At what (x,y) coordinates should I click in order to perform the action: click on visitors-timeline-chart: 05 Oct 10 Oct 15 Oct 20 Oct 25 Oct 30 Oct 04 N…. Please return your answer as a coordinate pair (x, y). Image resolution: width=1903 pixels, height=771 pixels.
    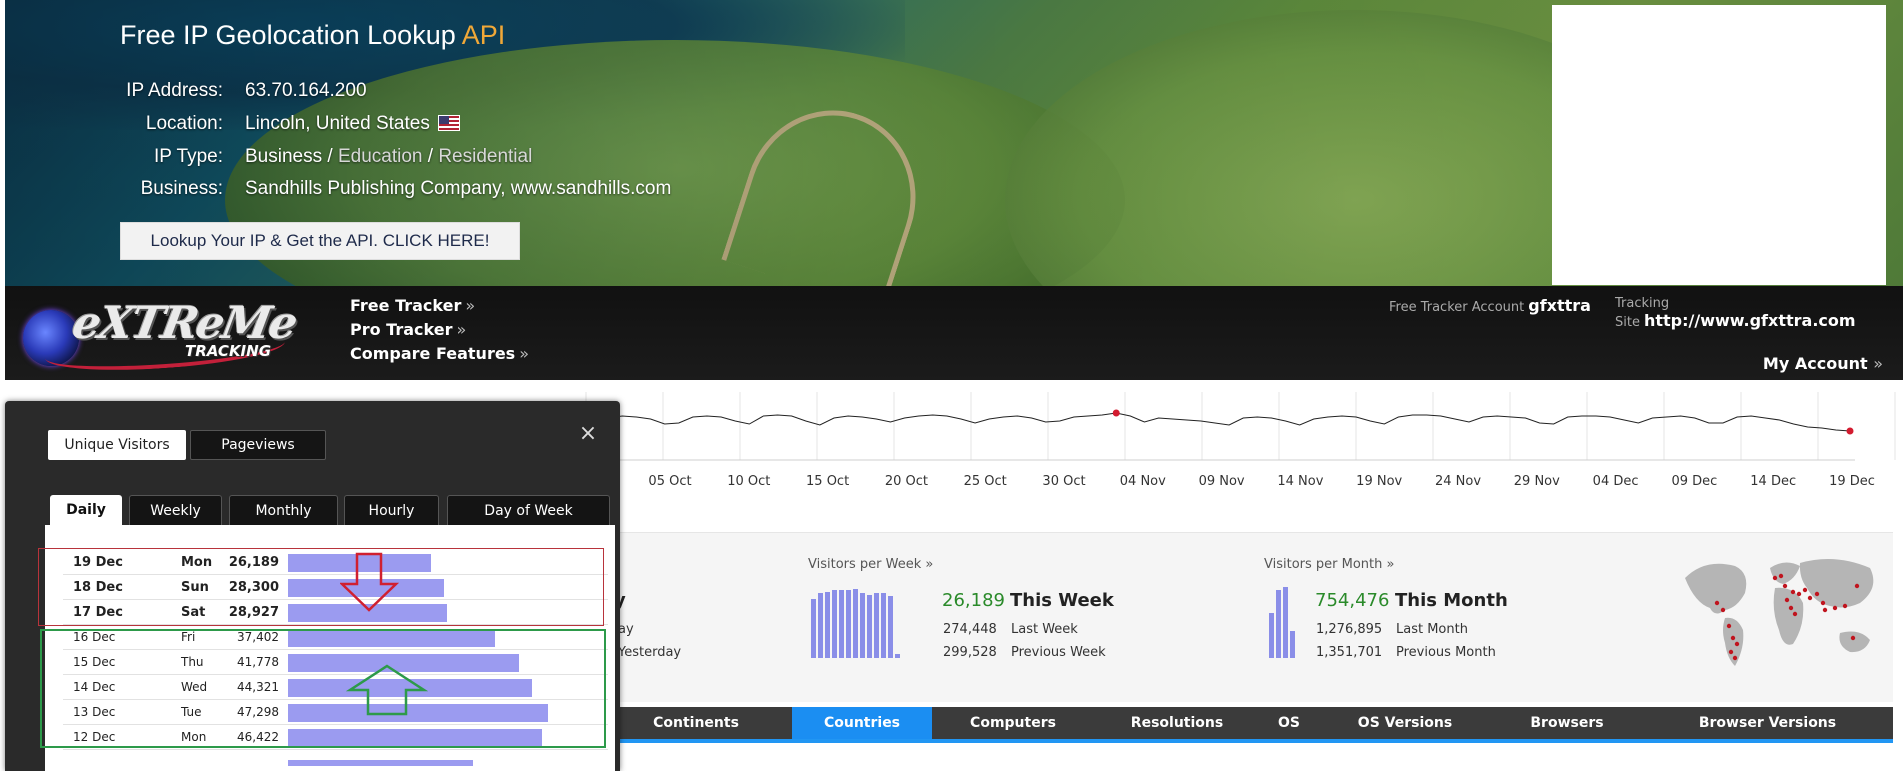
    Looking at the image, I should click on (1241, 447).